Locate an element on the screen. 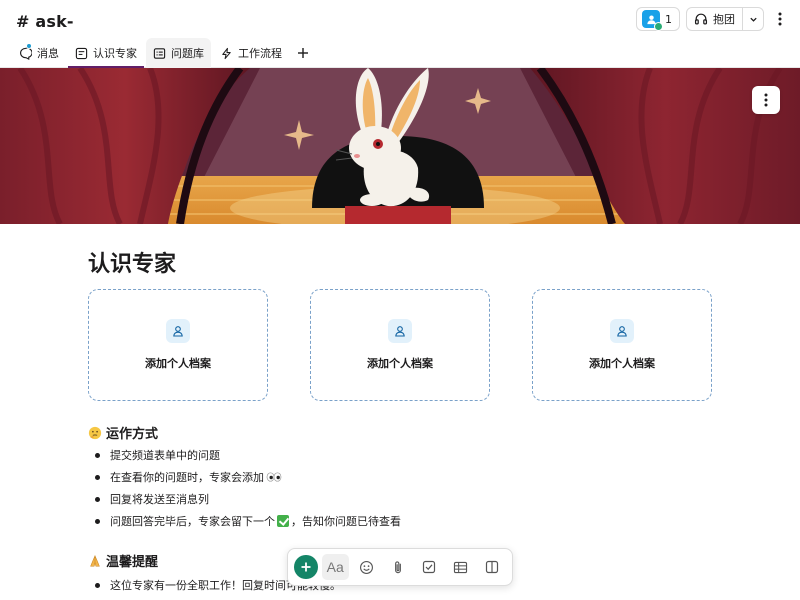  thinking-face-icon is located at coordinates (95, 432).